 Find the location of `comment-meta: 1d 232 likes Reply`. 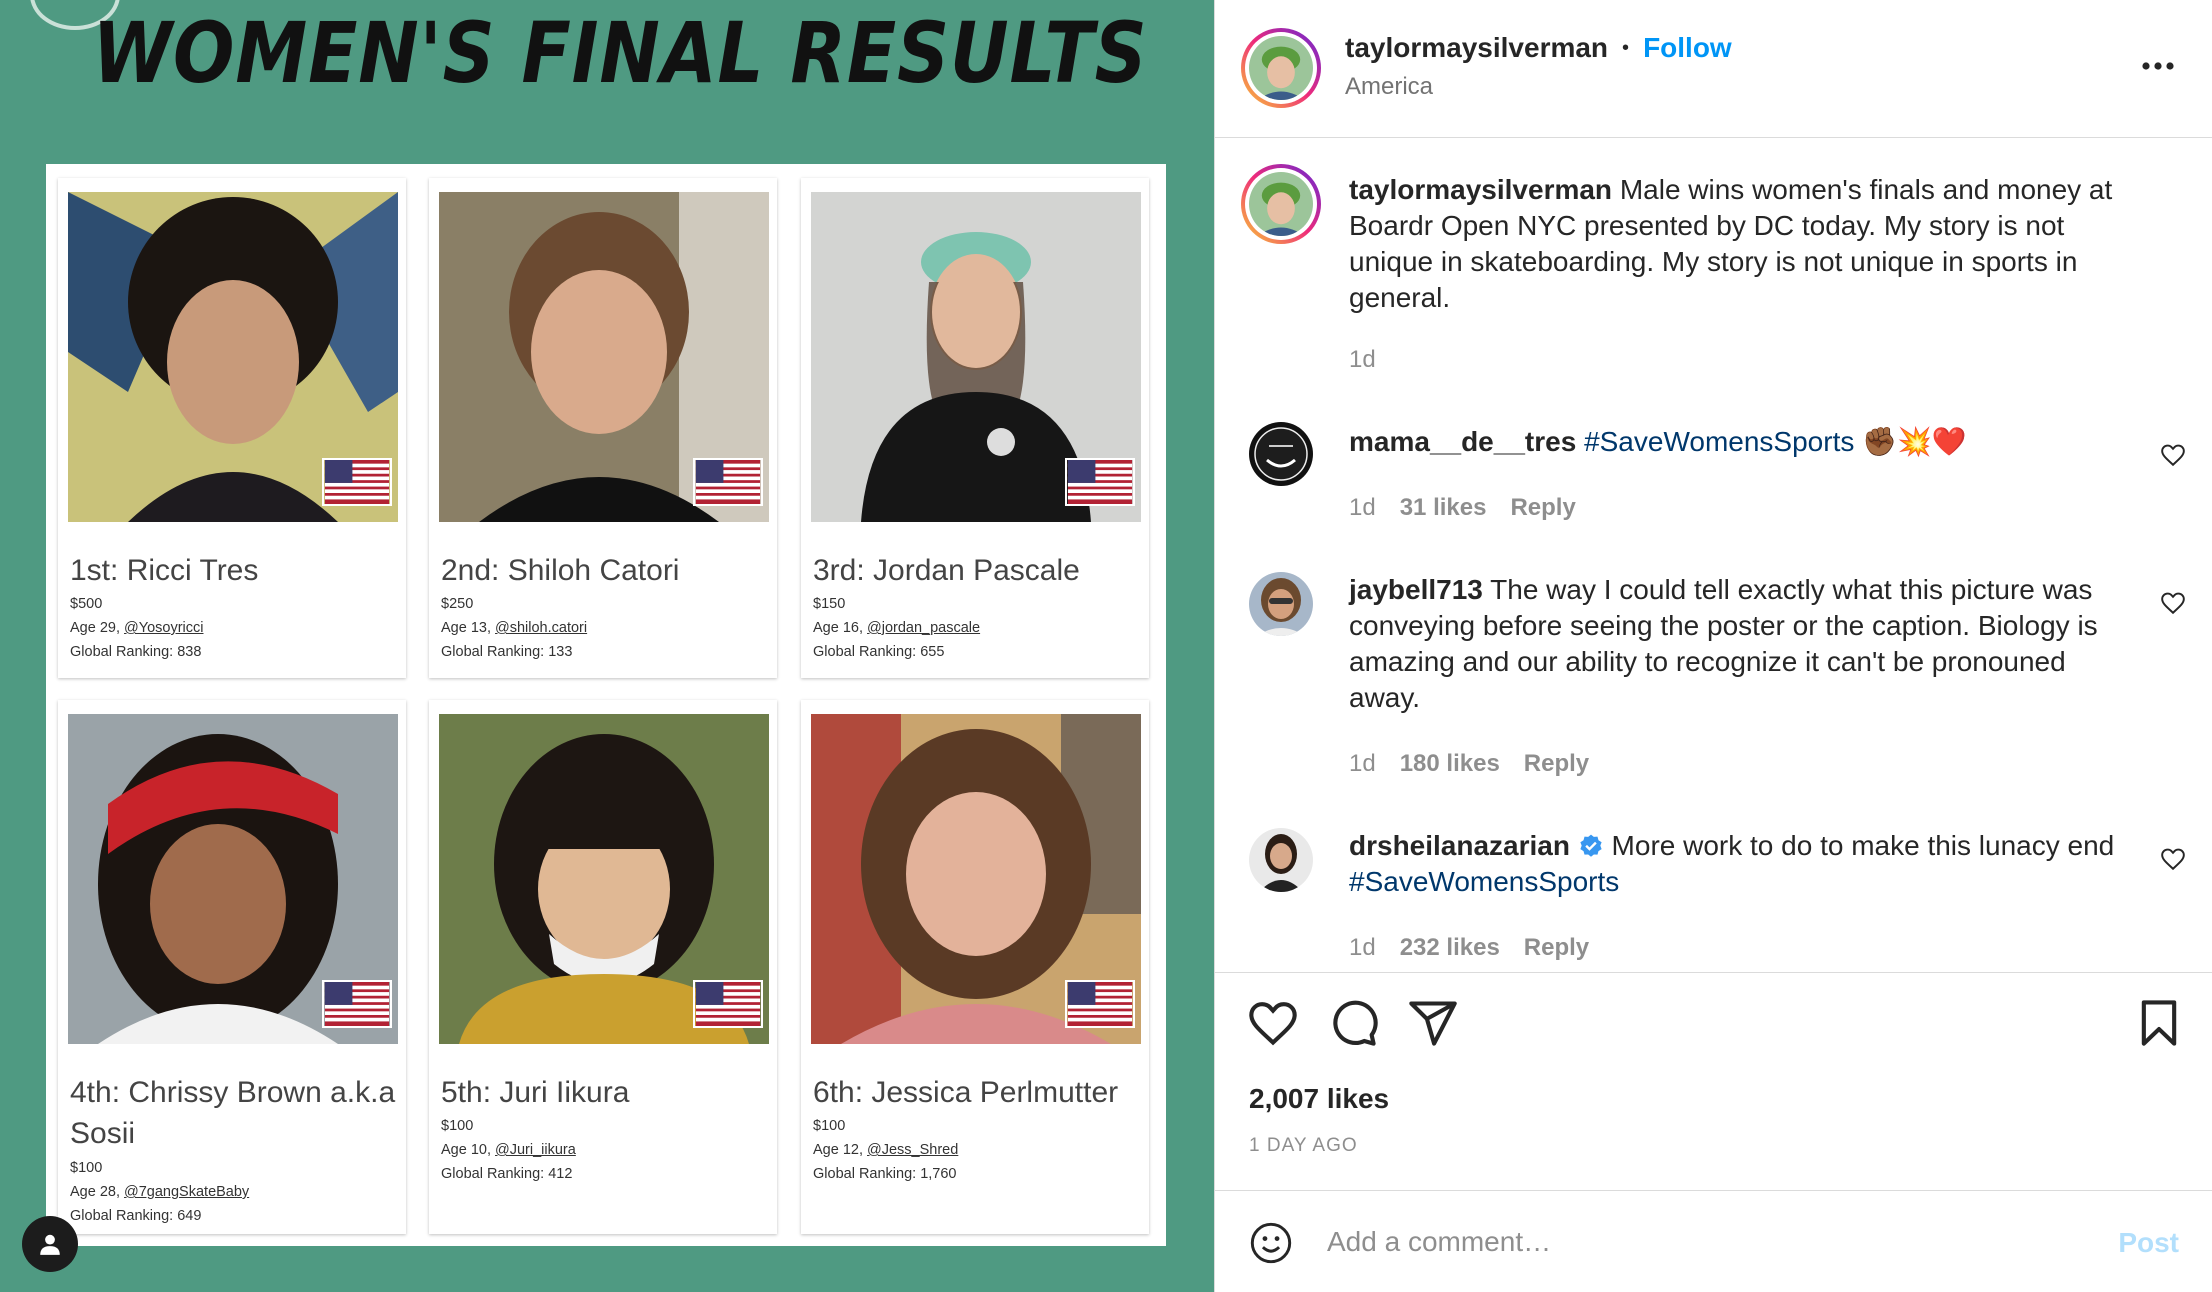

comment-meta: 1d 232 likes Reply is located at coordinates (1469, 948).